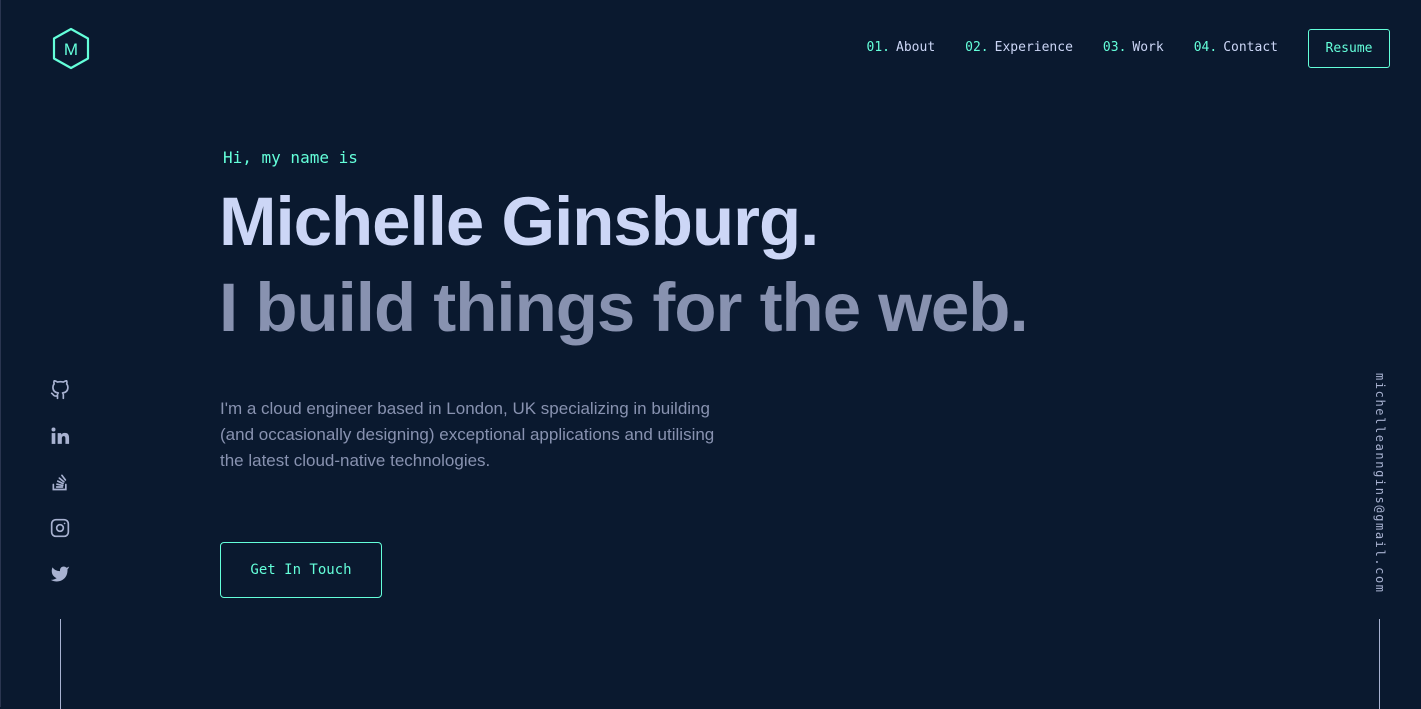 This screenshot has width=1421, height=709. I want to click on instagram-link, so click(60, 528).